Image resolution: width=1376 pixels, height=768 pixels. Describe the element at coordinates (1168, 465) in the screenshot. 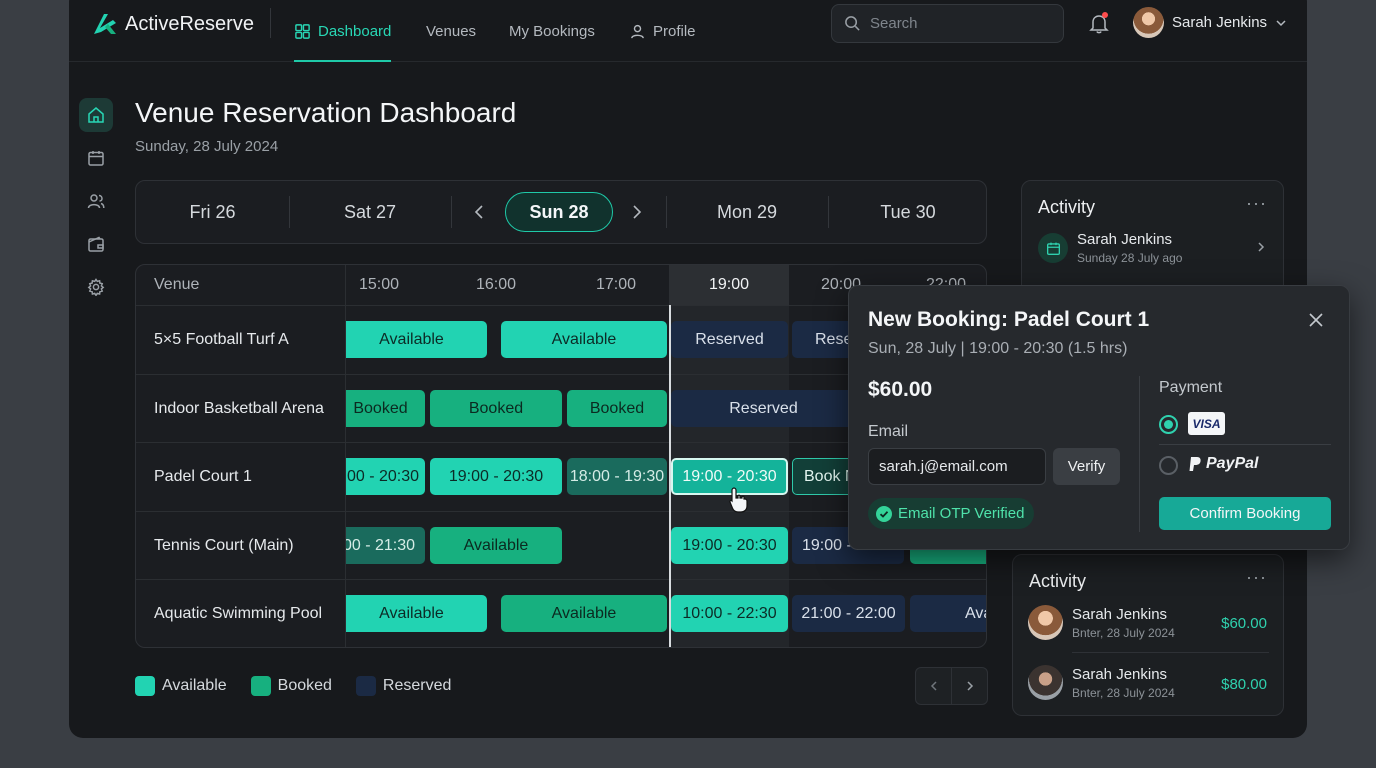

I see `paypal-radio` at that location.